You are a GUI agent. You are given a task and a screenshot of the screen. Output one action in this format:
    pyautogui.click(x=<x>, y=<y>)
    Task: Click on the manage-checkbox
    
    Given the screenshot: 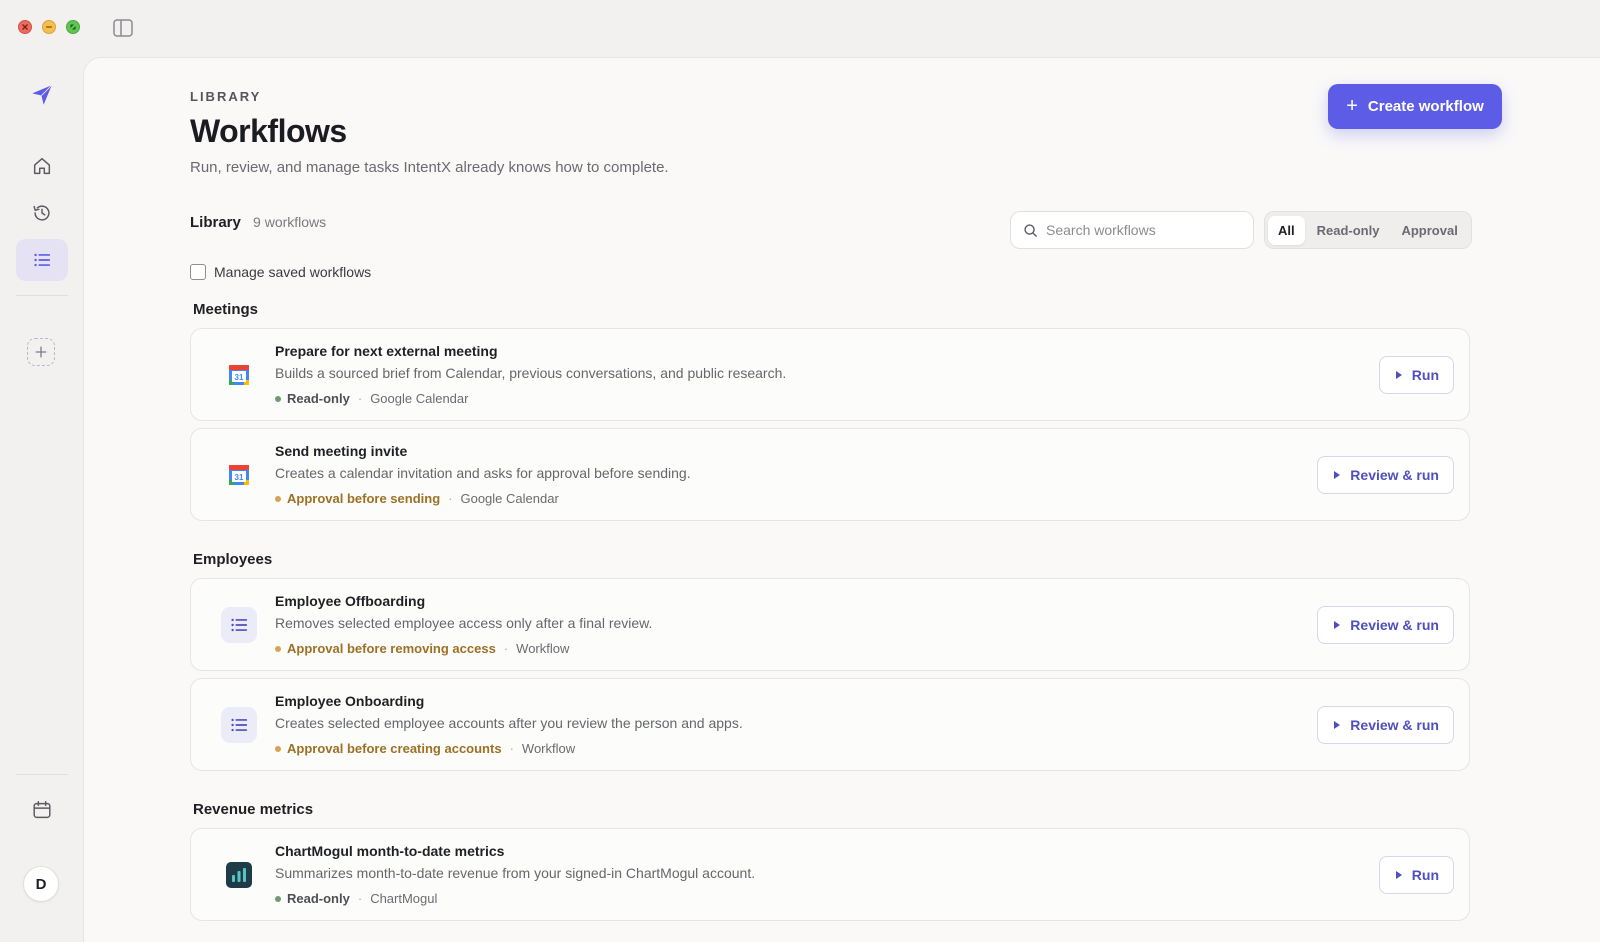 What is the action you would take?
    pyautogui.click(x=198, y=272)
    